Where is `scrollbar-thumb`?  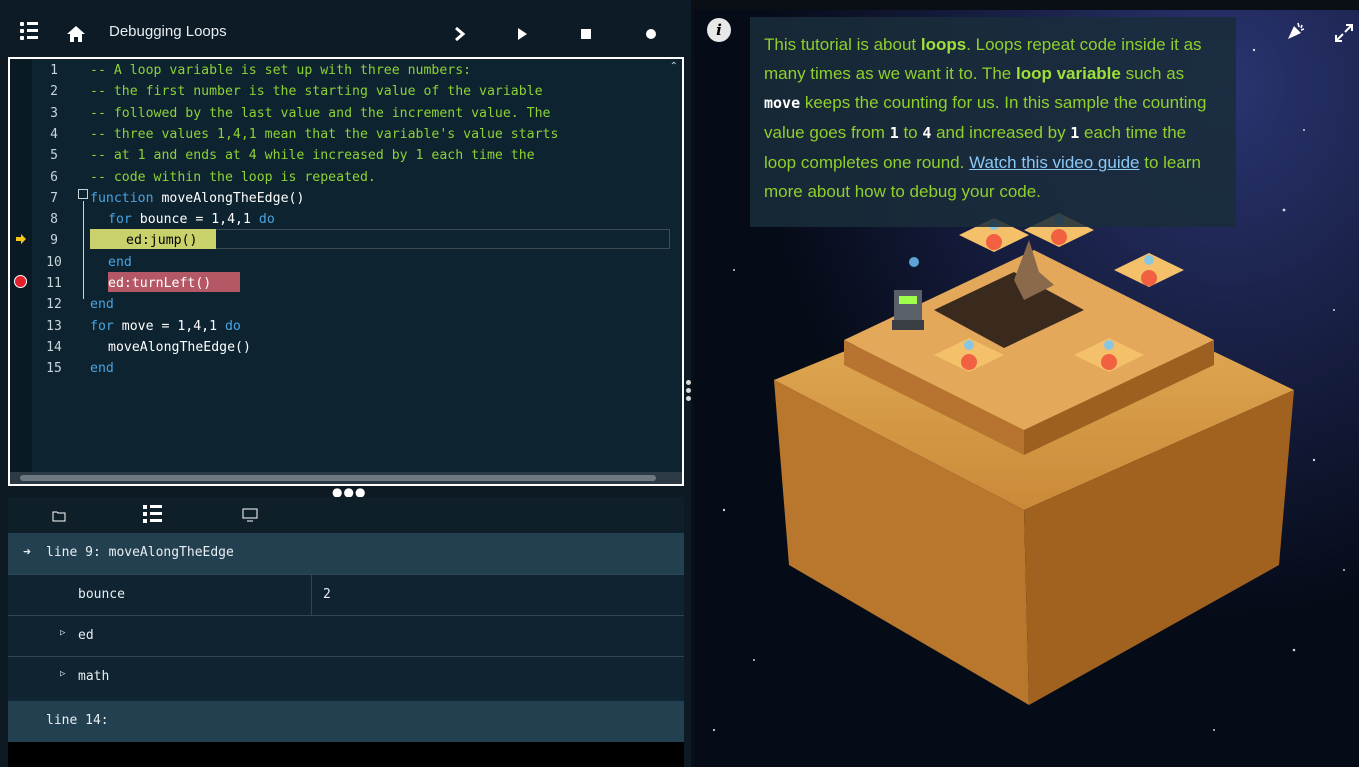 scrollbar-thumb is located at coordinates (338, 478).